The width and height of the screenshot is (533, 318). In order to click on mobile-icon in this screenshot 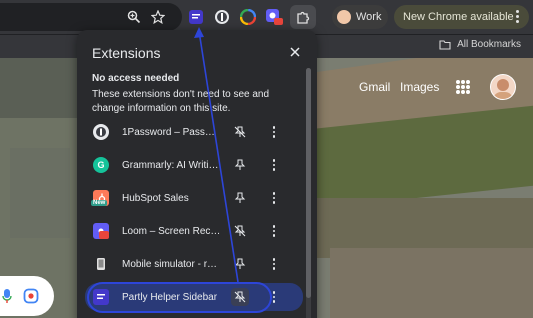, I will do `click(101, 264)`.